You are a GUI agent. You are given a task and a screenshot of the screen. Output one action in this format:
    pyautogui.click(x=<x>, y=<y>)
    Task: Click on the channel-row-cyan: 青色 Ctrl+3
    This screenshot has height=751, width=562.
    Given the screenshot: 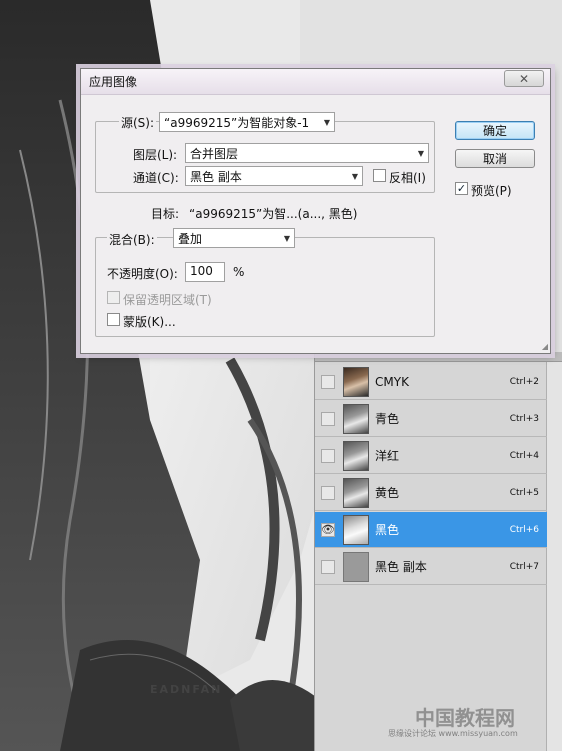 What is the action you would take?
    pyautogui.click(x=431, y=419)
    